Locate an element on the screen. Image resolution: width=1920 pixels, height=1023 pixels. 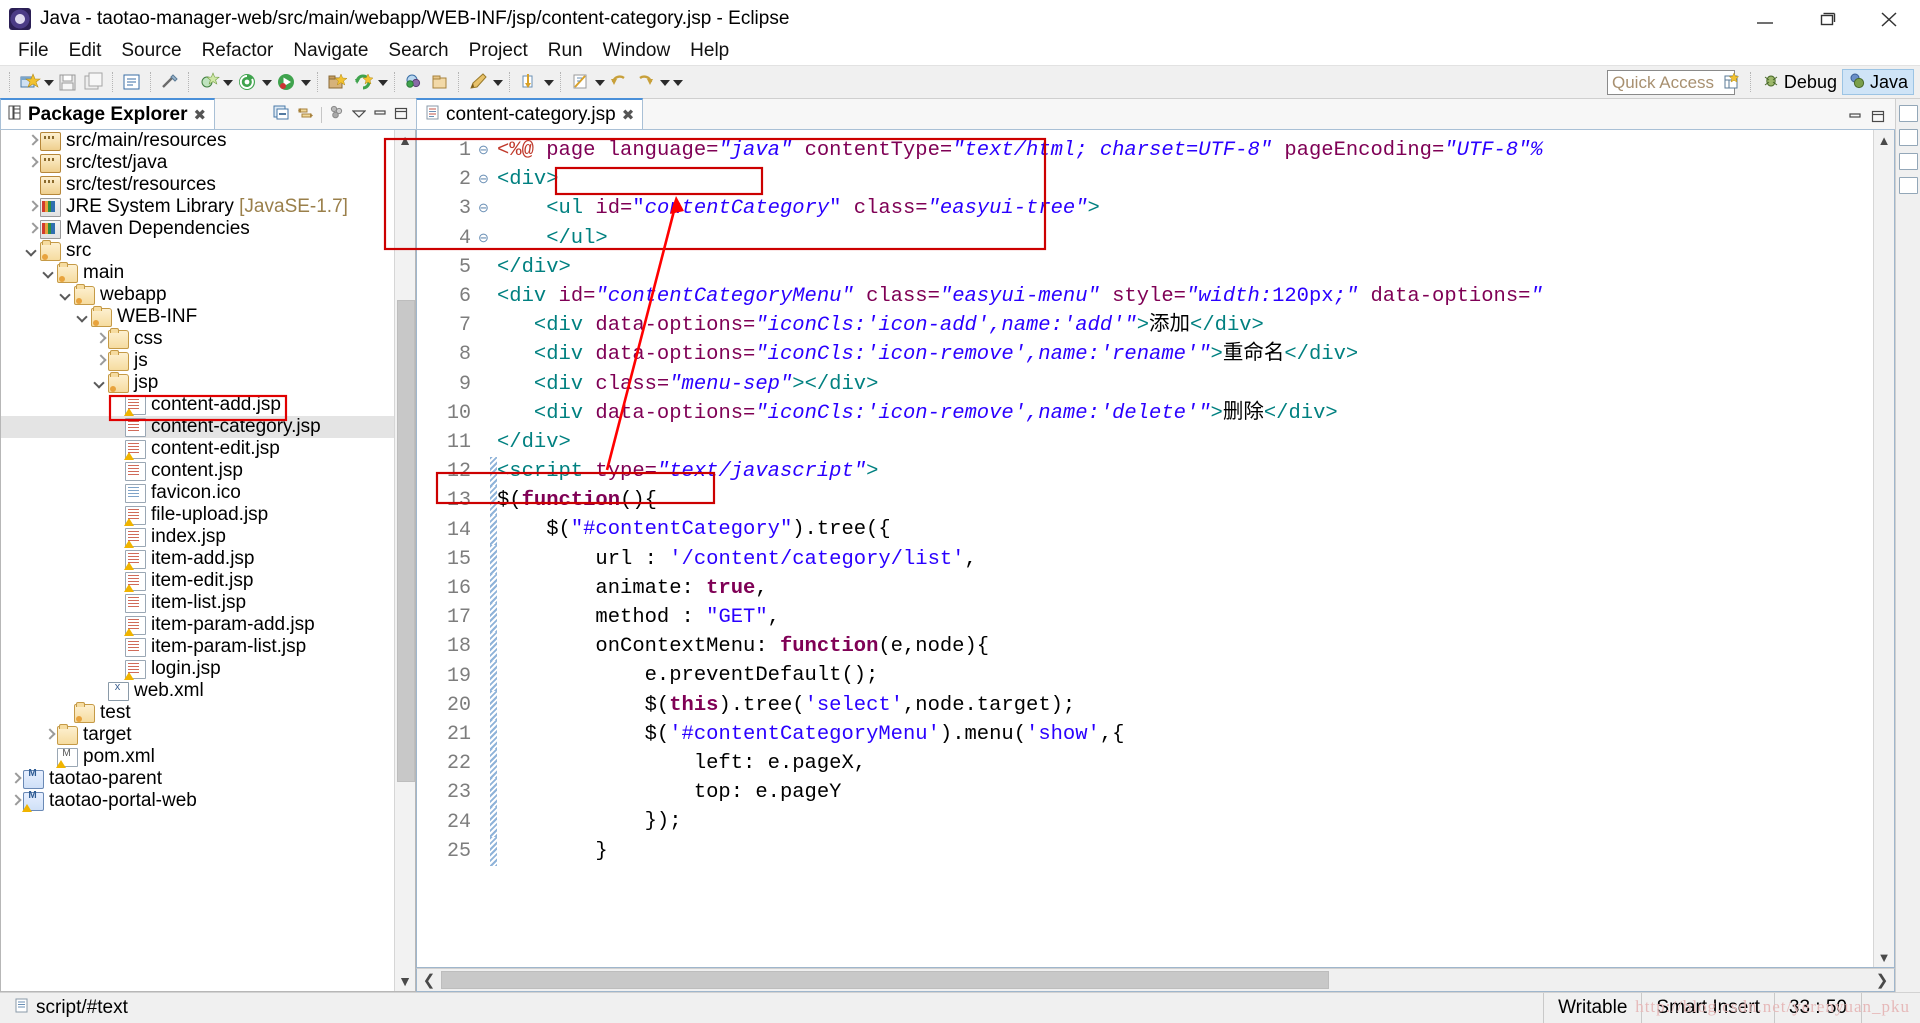
code-line: <script type="text/javascript"> is located at coordinates (1195, 471).